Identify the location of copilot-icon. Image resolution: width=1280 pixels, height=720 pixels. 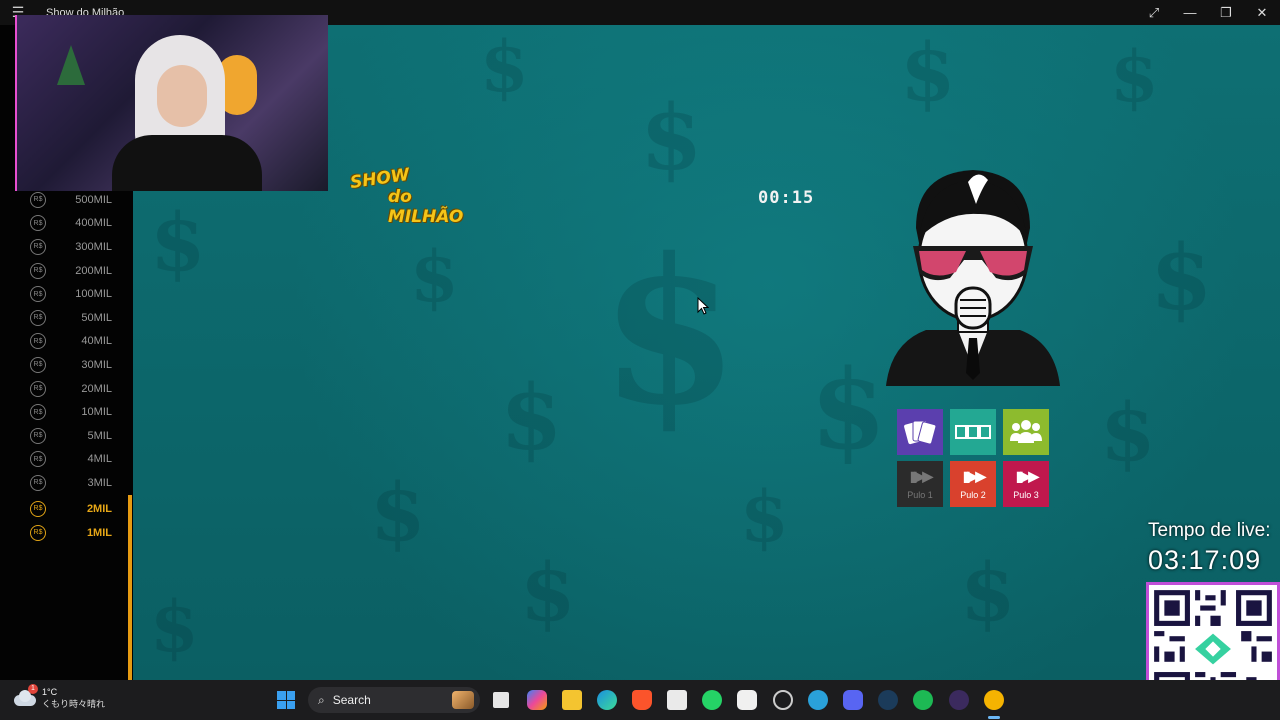
(537, 700).